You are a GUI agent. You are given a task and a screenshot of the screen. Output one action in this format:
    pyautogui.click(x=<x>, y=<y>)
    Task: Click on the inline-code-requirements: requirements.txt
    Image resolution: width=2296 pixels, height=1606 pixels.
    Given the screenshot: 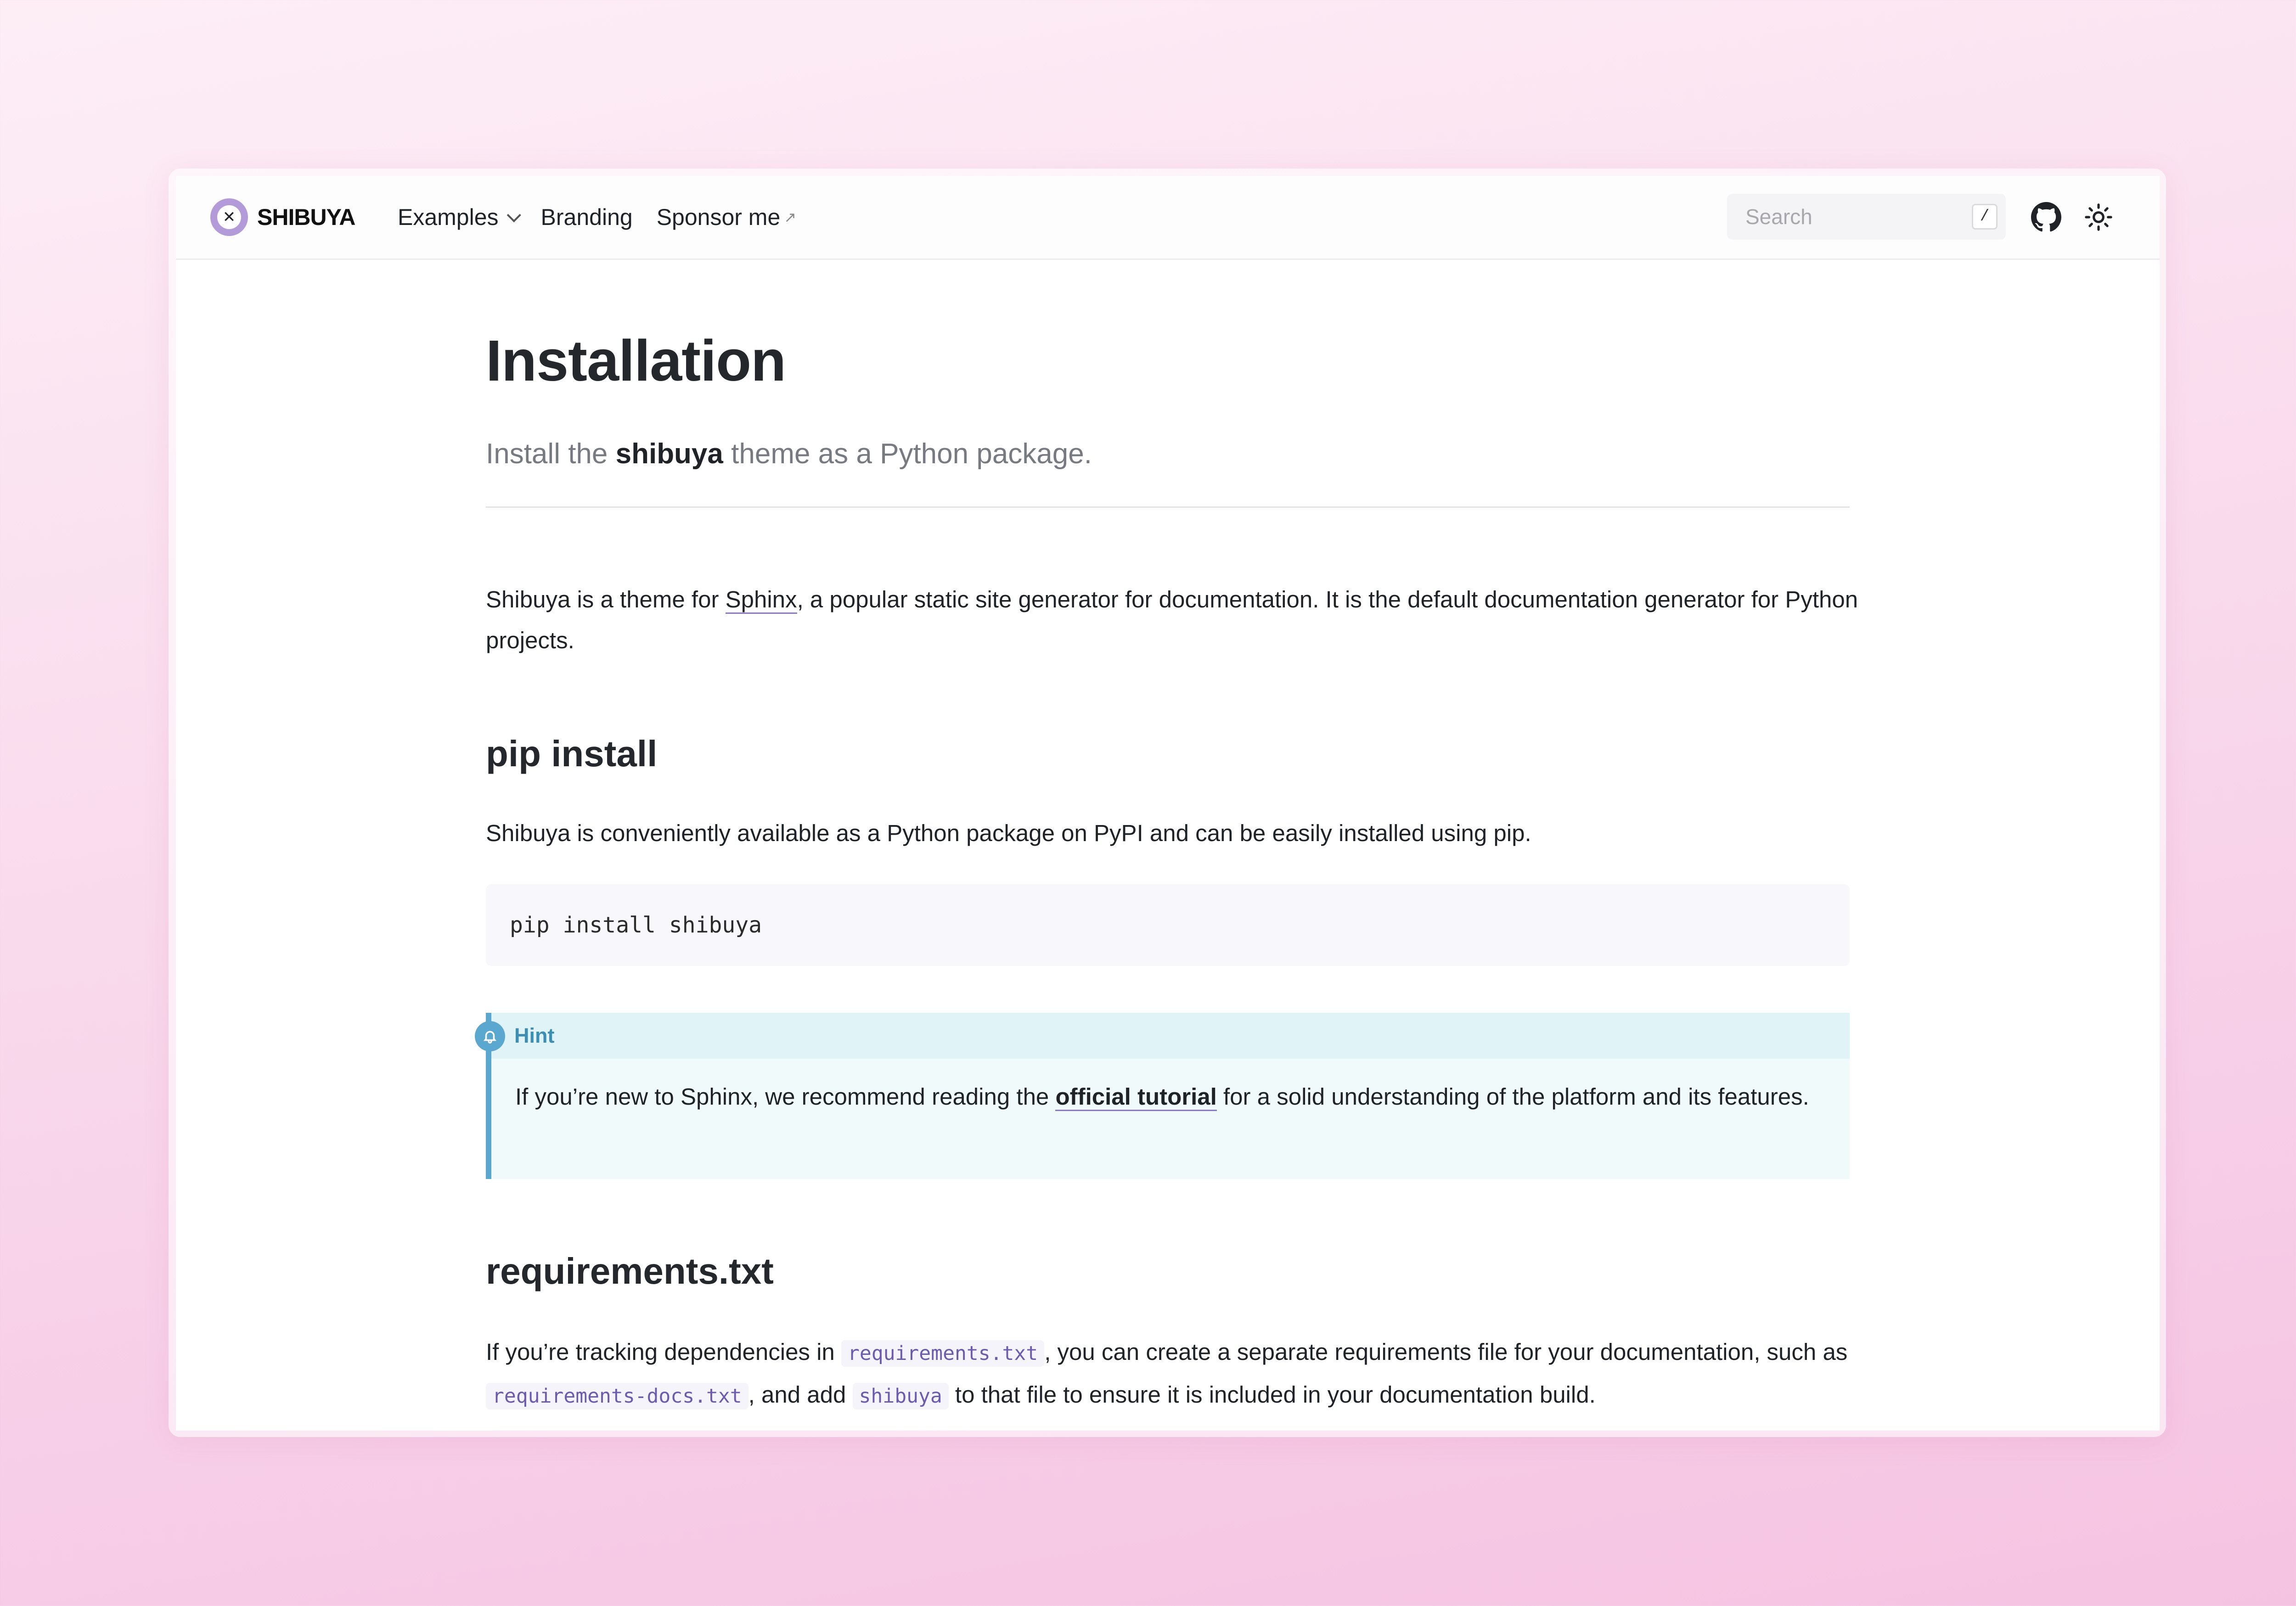 What is the action you would take?
    pyautogui.click(x=943, y=1353)
    